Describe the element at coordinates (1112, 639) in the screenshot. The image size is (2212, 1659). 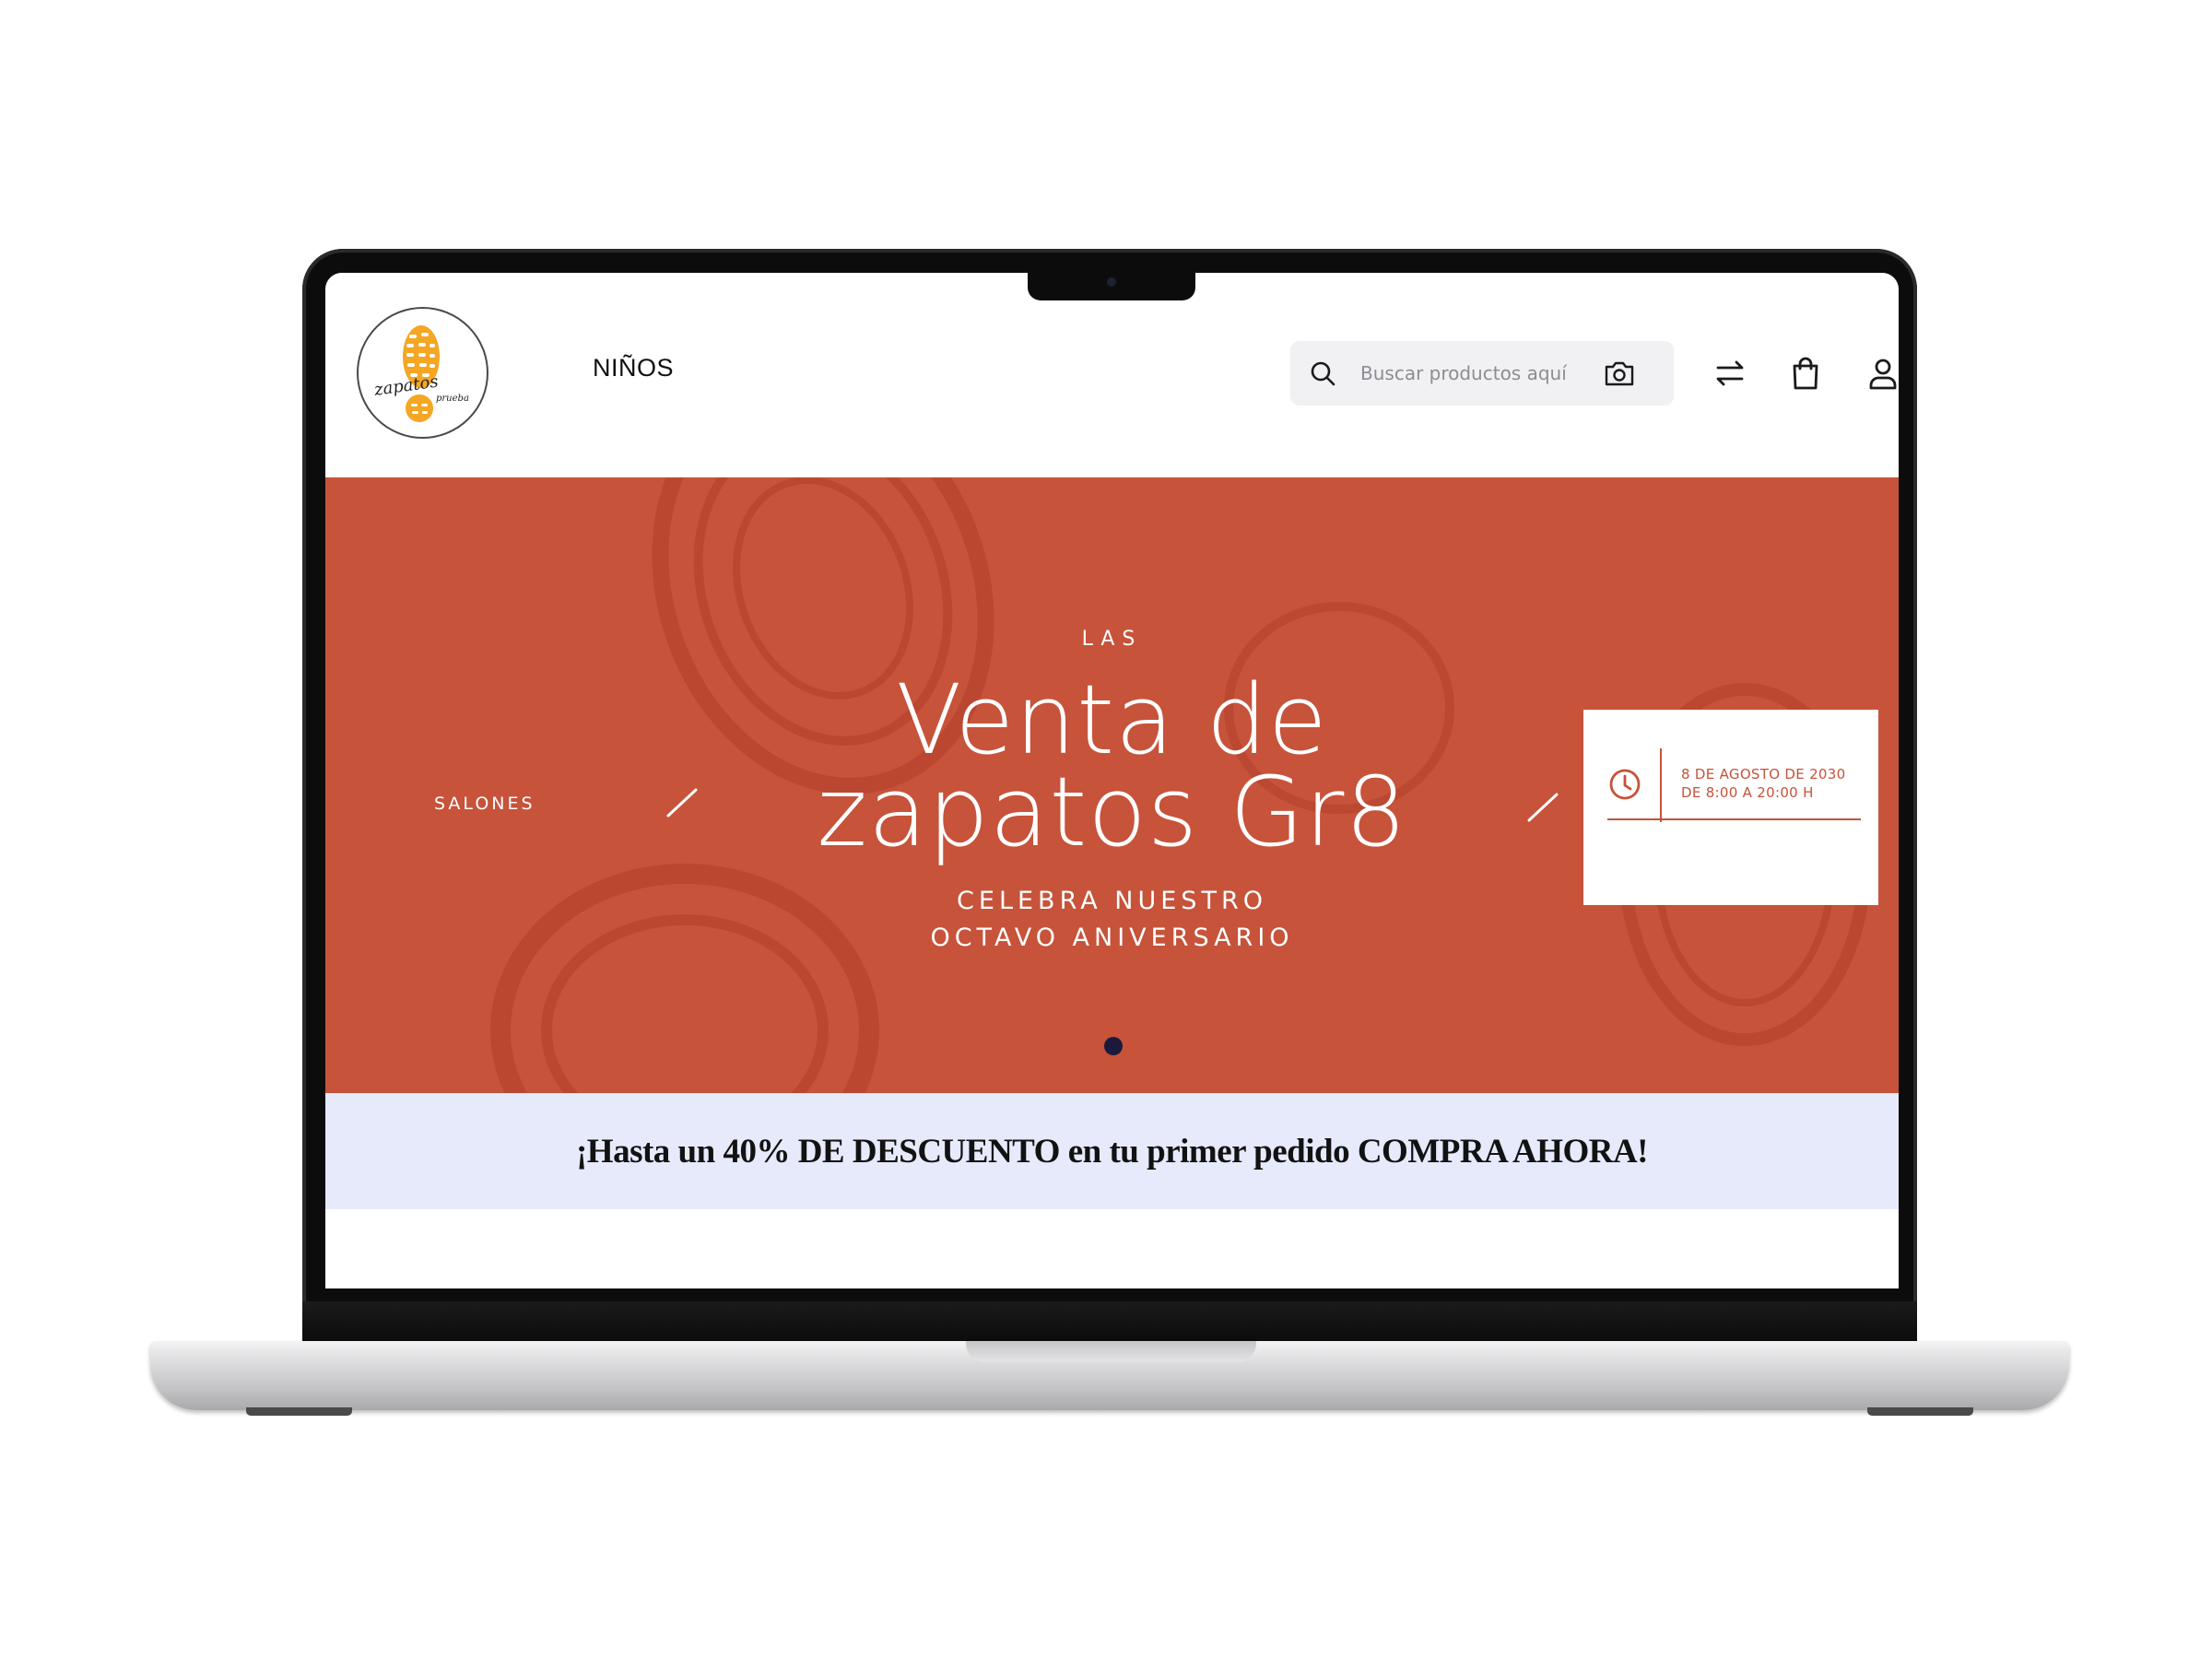
I see `hero-kicker: LAS` at that location.